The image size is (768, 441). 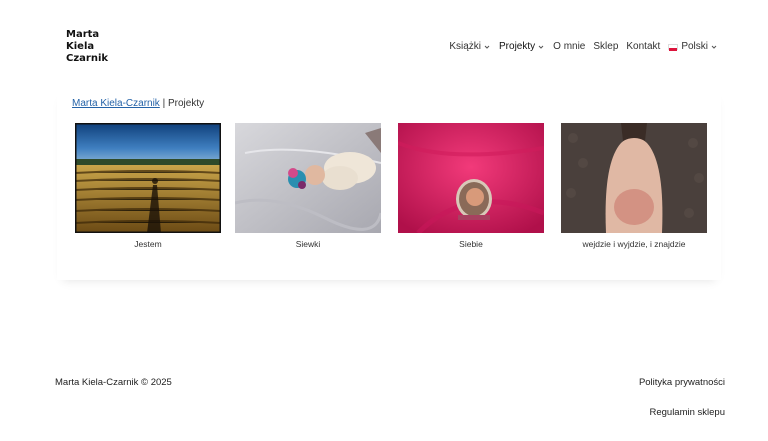 What do you see at coordinates (471, 244) in the screenshot?
I see `project-caption: Siebie` at bounding box center [471, 244].